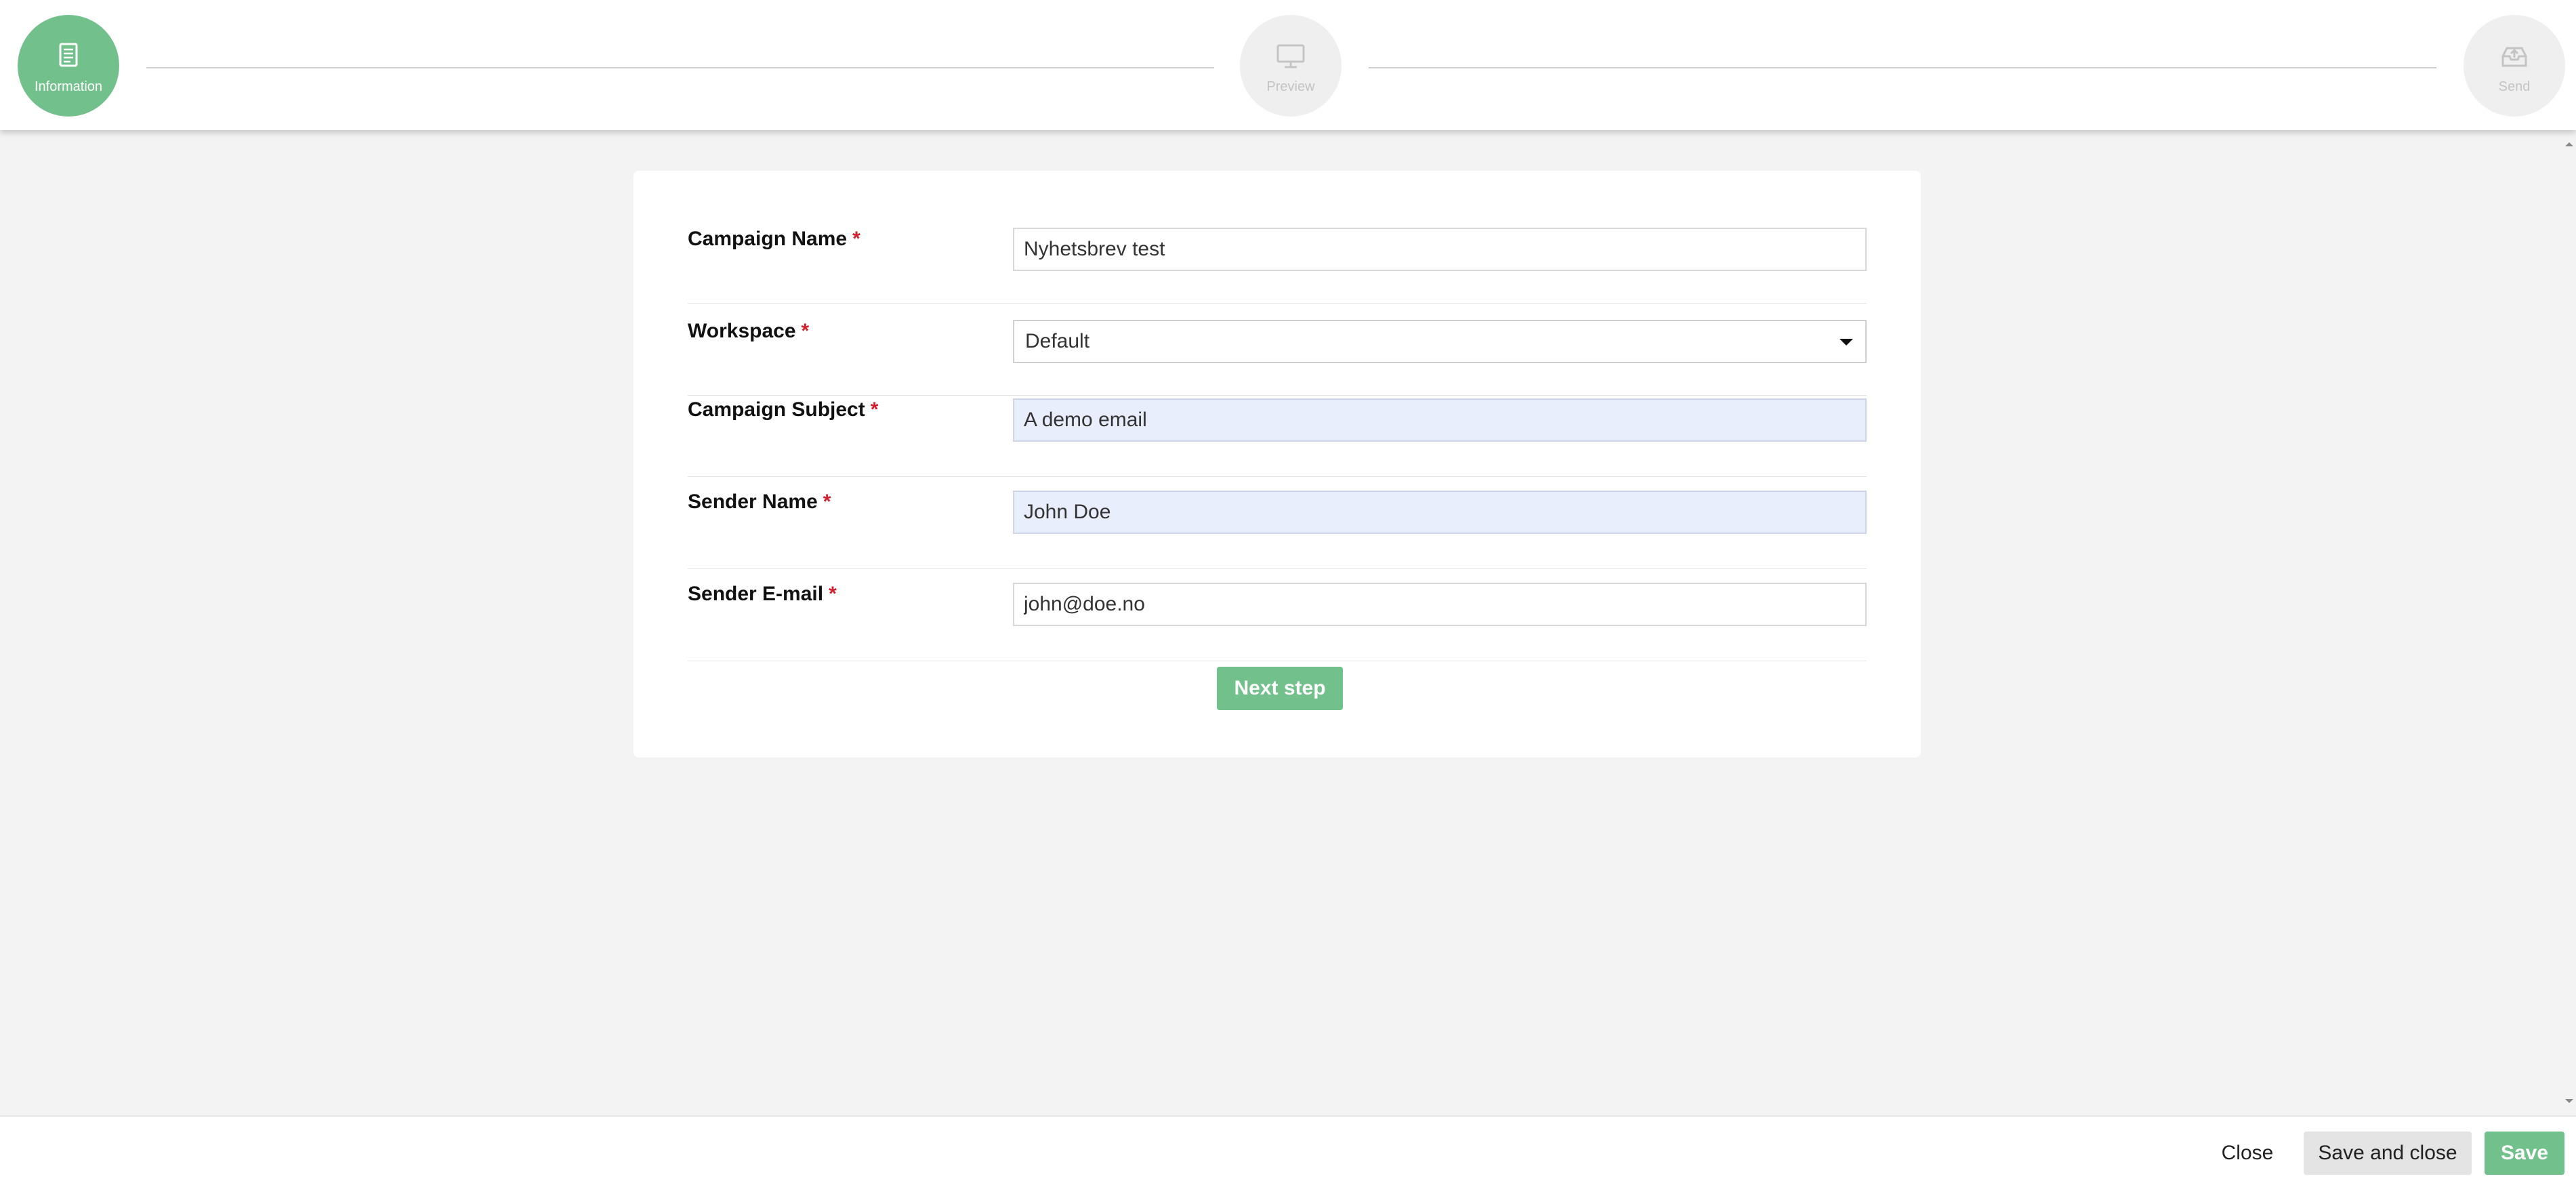  I want to click on campaign-name-input, so click(1440, 249).